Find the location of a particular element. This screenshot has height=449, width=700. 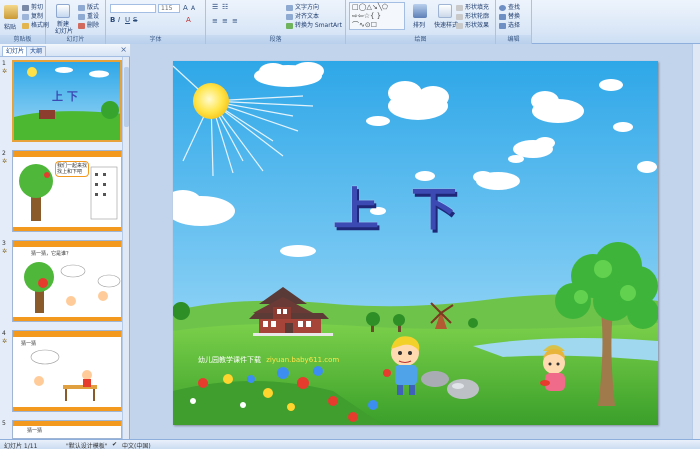

underline-icon: U is located at coordinates (127, 20).